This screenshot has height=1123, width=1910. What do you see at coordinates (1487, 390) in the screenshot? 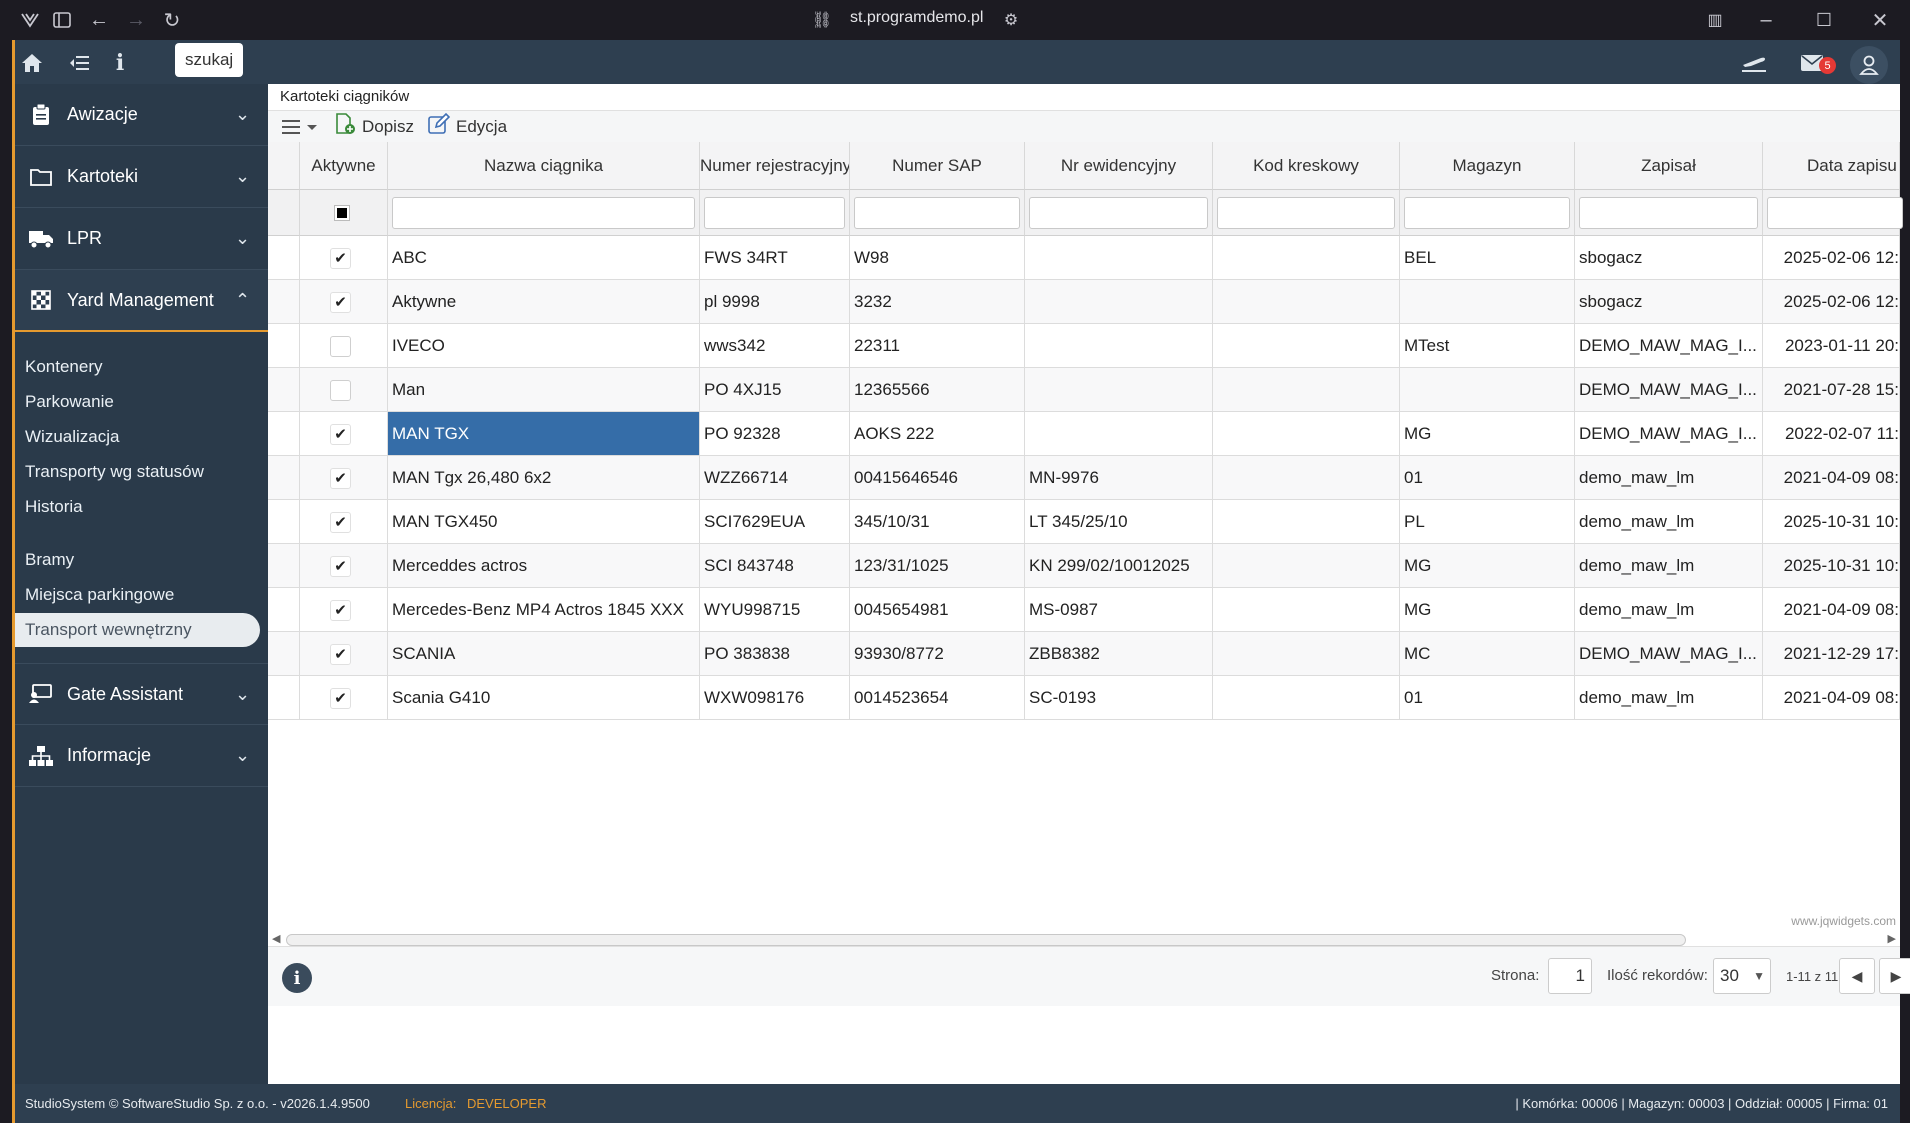
I see `mag-cell` at bounding box center [1487, 390].